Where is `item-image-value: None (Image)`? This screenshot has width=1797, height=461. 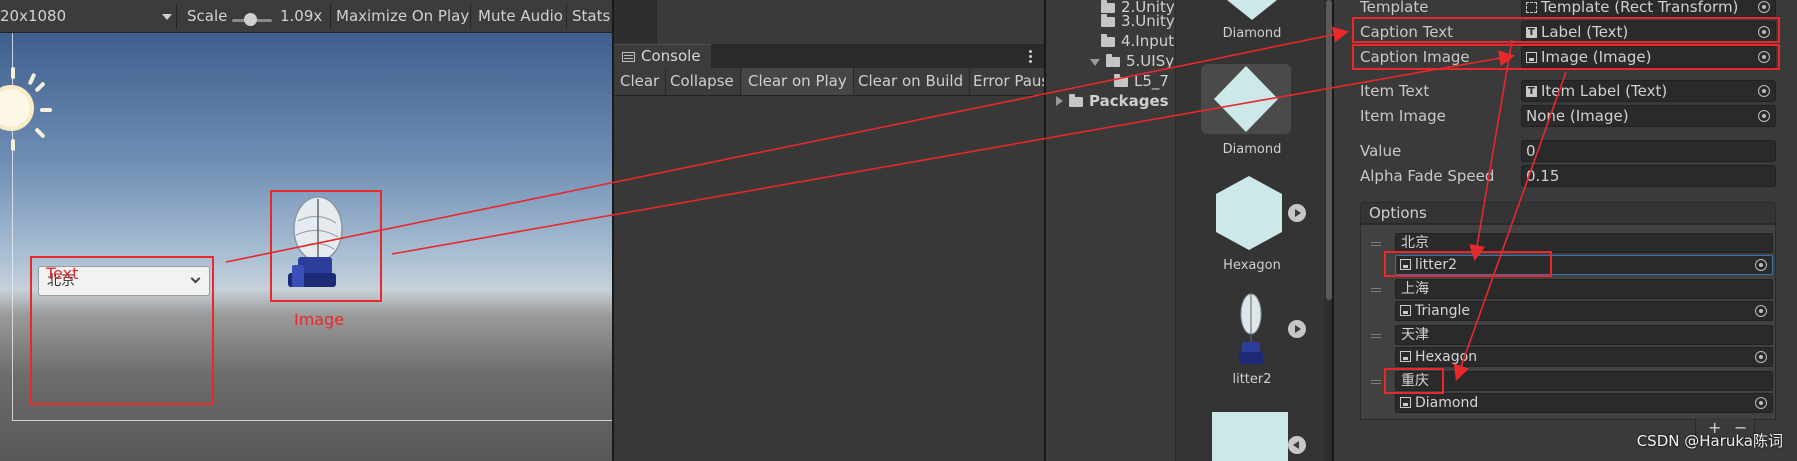 item-image-value: None (Image) is located at coordinates (1577, 116).